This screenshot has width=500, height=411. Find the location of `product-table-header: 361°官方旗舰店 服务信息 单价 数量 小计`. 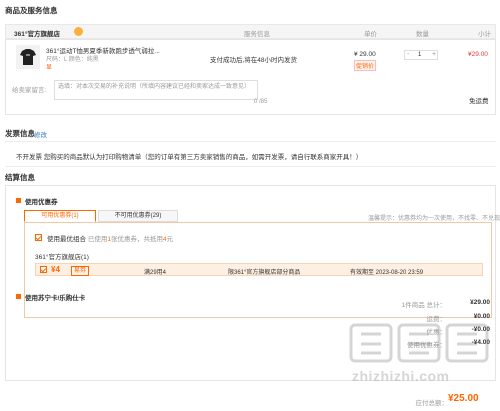

product-table-header: 361°官方旗舰店 服务信息 单价 数量 小计 is located at coordinates (250, 31).